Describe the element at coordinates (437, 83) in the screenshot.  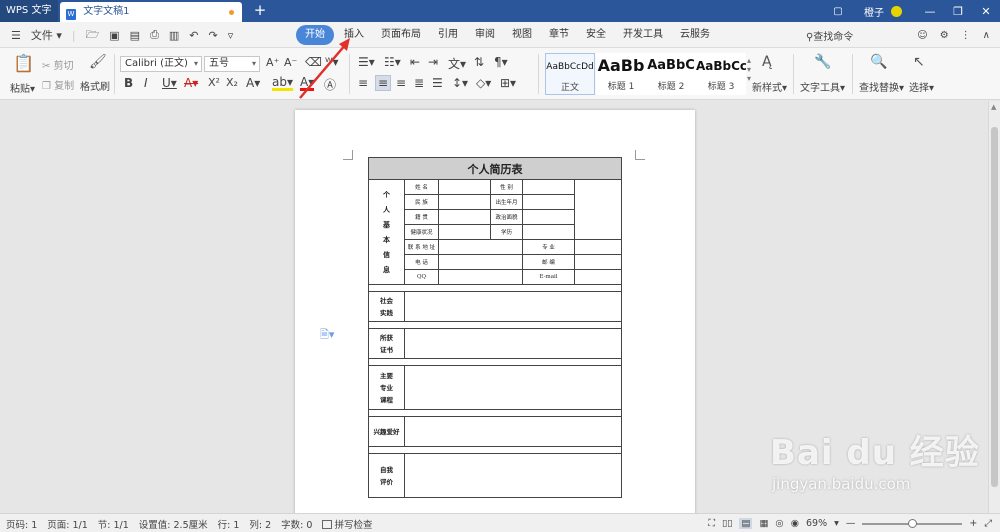
I see `distributed-icon: ☰` at that location.